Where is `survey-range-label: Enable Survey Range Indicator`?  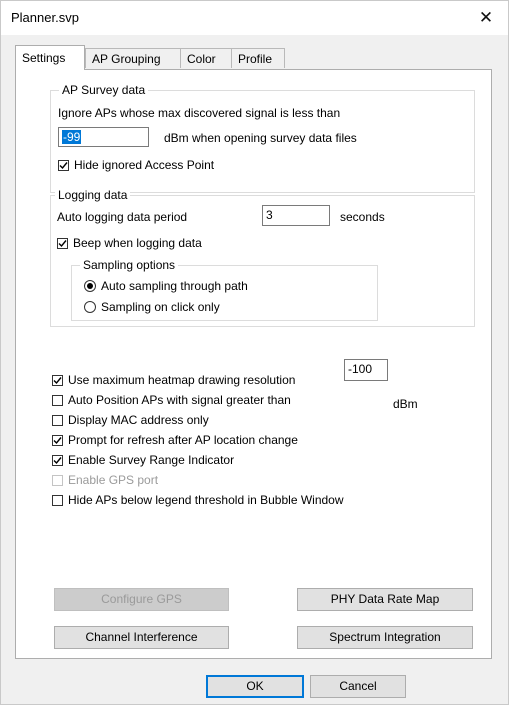
survey-range-label: Enable Survey Range Indicator is located at coordinates (151, 460).